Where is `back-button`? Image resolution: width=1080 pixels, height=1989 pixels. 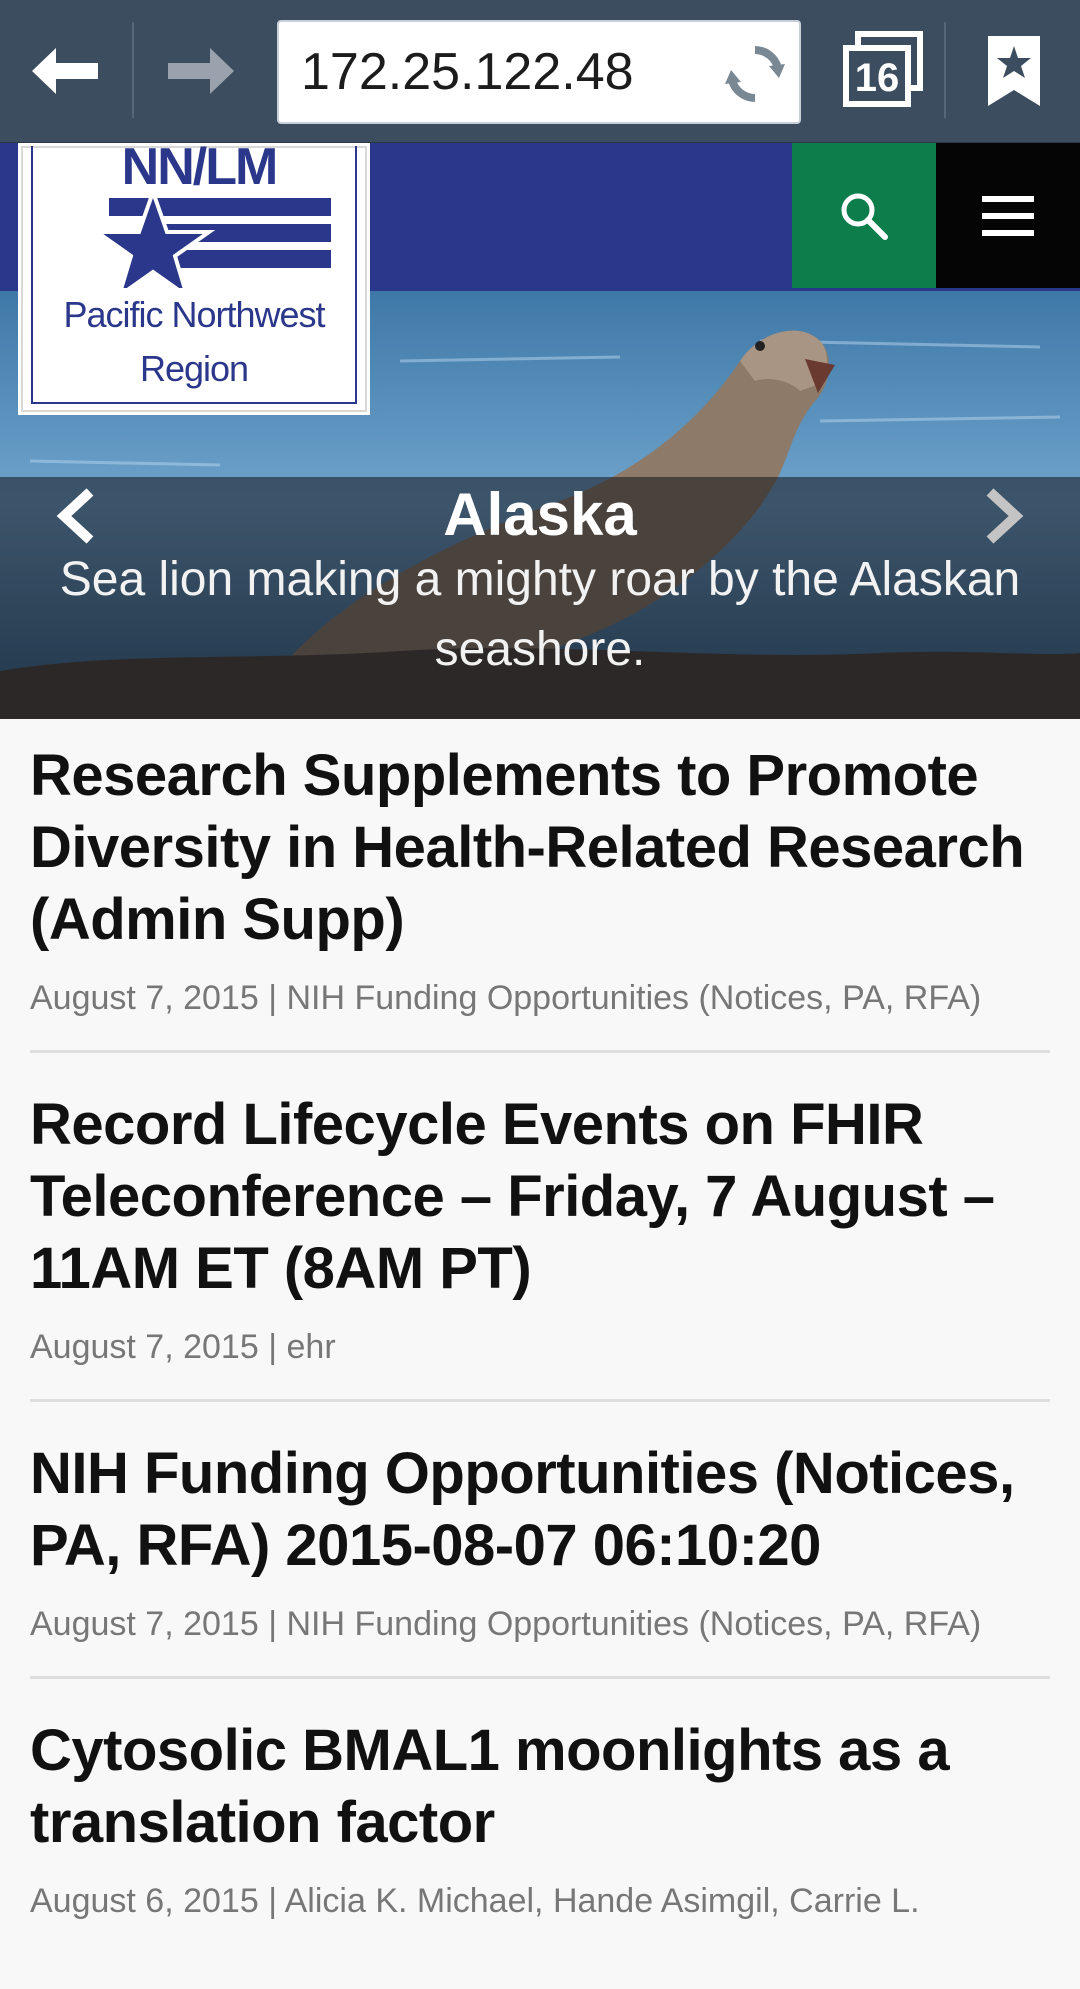
back-button is located at coordinates (65, 71).